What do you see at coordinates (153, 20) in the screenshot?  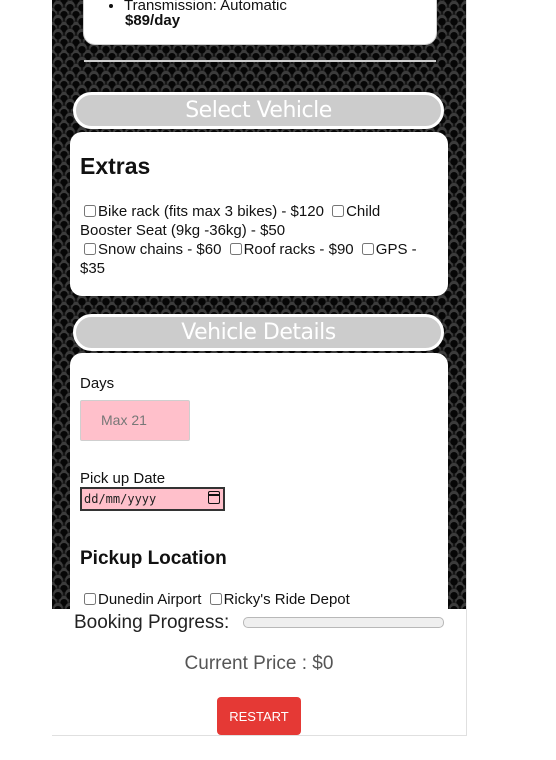 I see `vehicle-price: $89/day` at bounding box center [153, 20].